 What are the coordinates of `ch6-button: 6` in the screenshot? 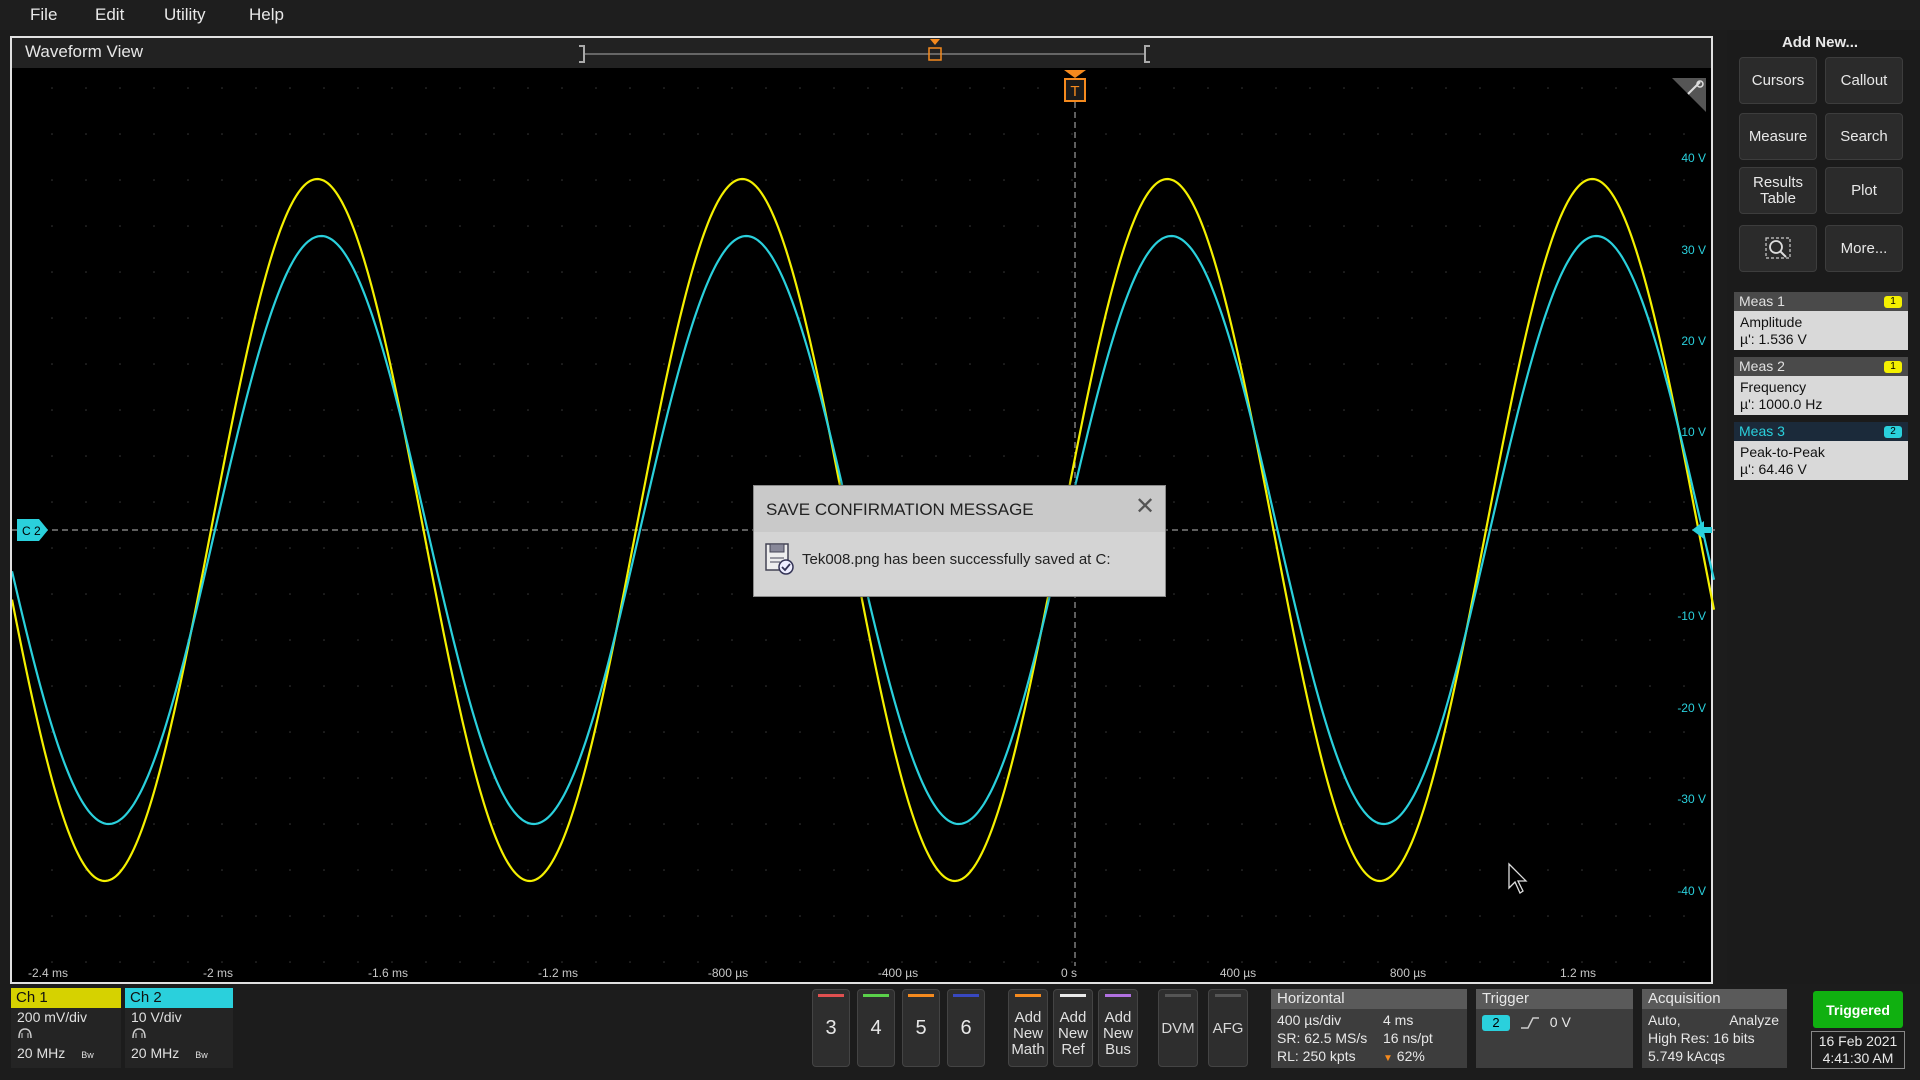 It's located at (966, 1028).